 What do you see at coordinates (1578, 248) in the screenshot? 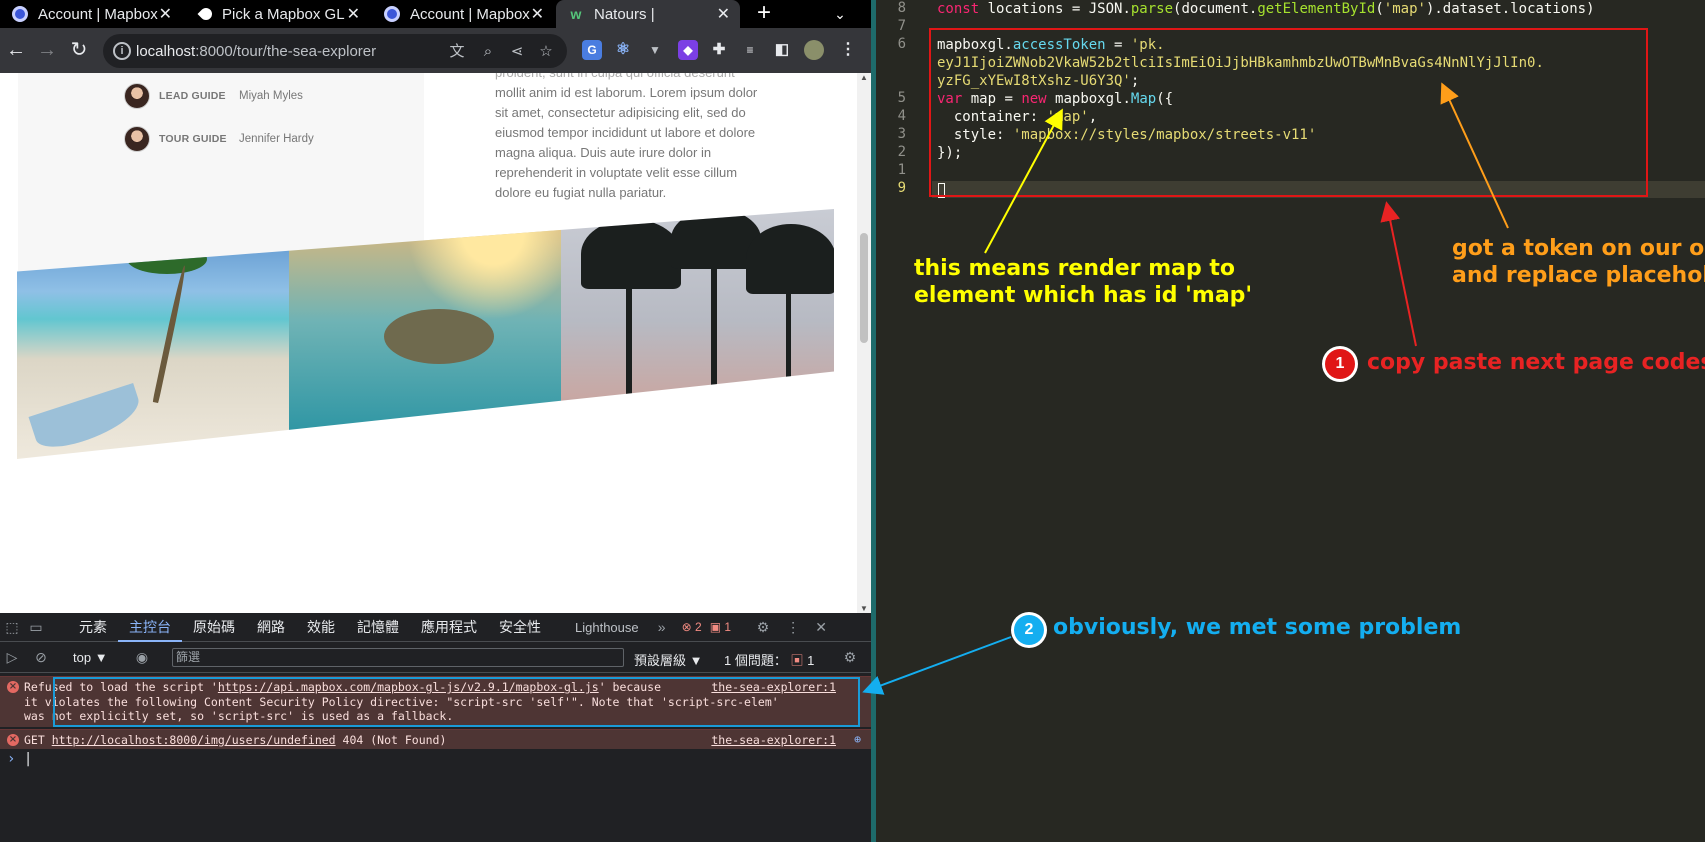
I see `annotation-orange-line1: got a token on our own` at bounding box center [1578, 248].